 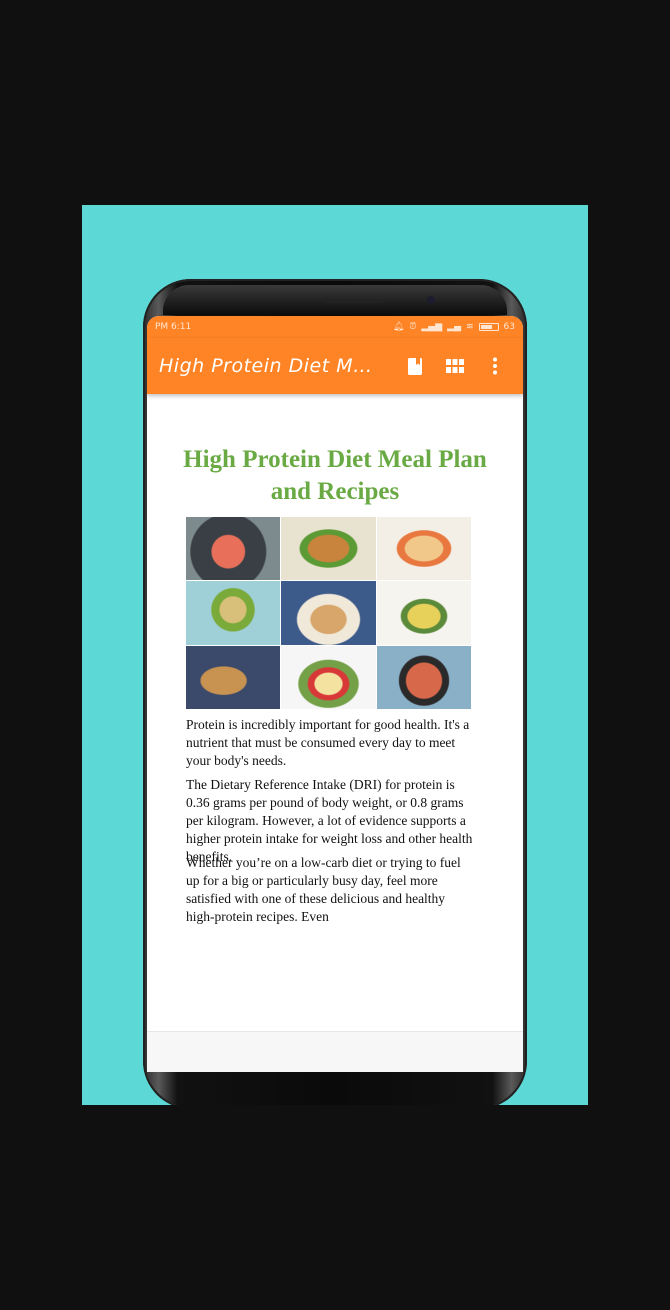 What do you see at coordinates (423, 549) in the screenshot?
I see `sandwich-image` at bounding box center [423, 549].